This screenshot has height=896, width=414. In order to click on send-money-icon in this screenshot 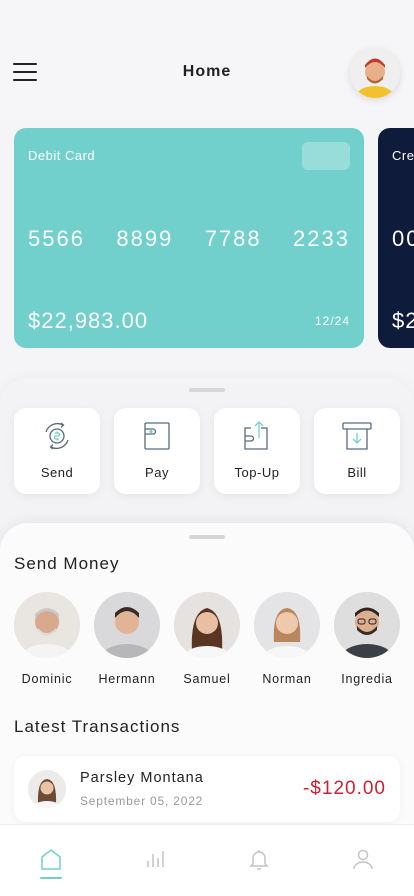, I will do `click(57, 436)`.